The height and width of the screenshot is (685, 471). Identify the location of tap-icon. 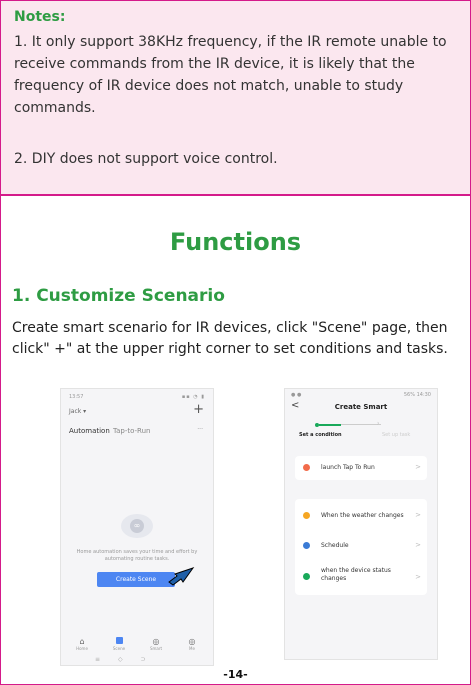
(306, 467).